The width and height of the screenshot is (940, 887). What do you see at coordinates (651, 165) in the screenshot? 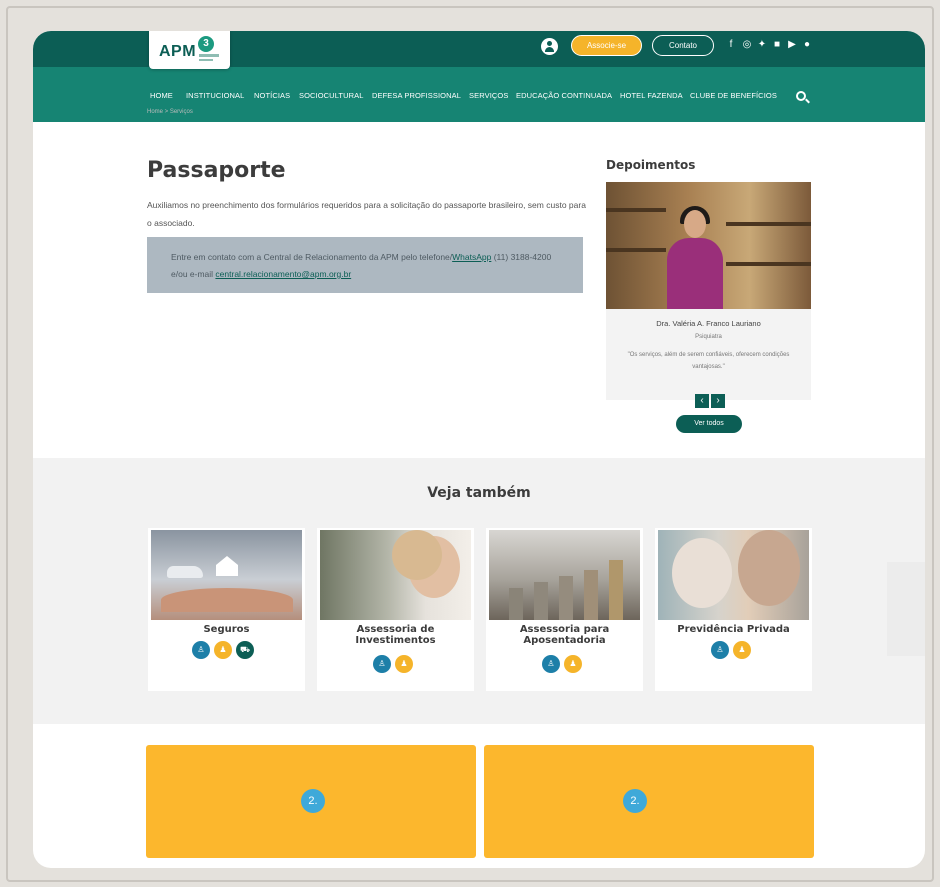
I see `testimonials-title: Depoimentos` at bounding box center [651, 165].